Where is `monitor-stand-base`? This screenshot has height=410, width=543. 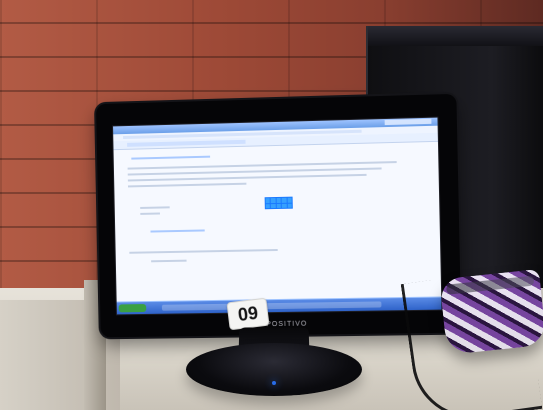 monitor-stand-base is located at coordinates (274, 369).